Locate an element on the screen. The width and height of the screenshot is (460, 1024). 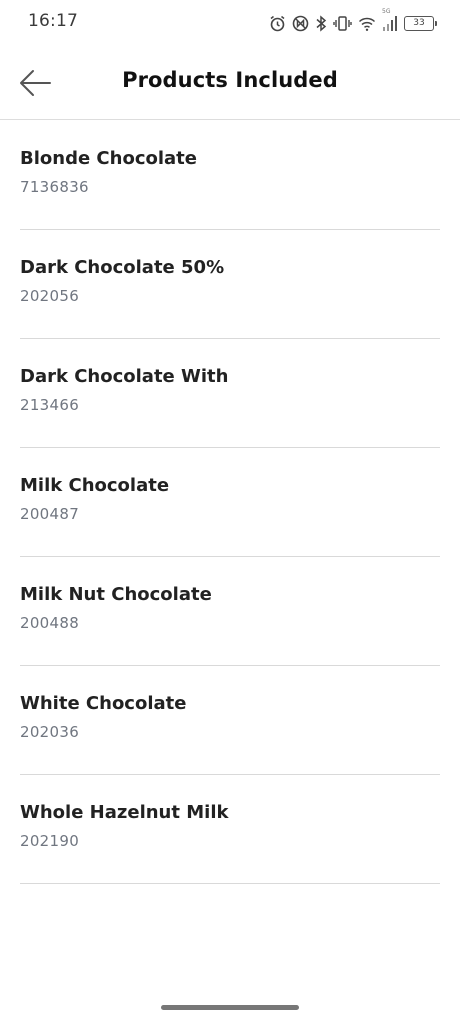
list-item: Blonde Chocolate 7136836 is located at coordinates (230, 175).